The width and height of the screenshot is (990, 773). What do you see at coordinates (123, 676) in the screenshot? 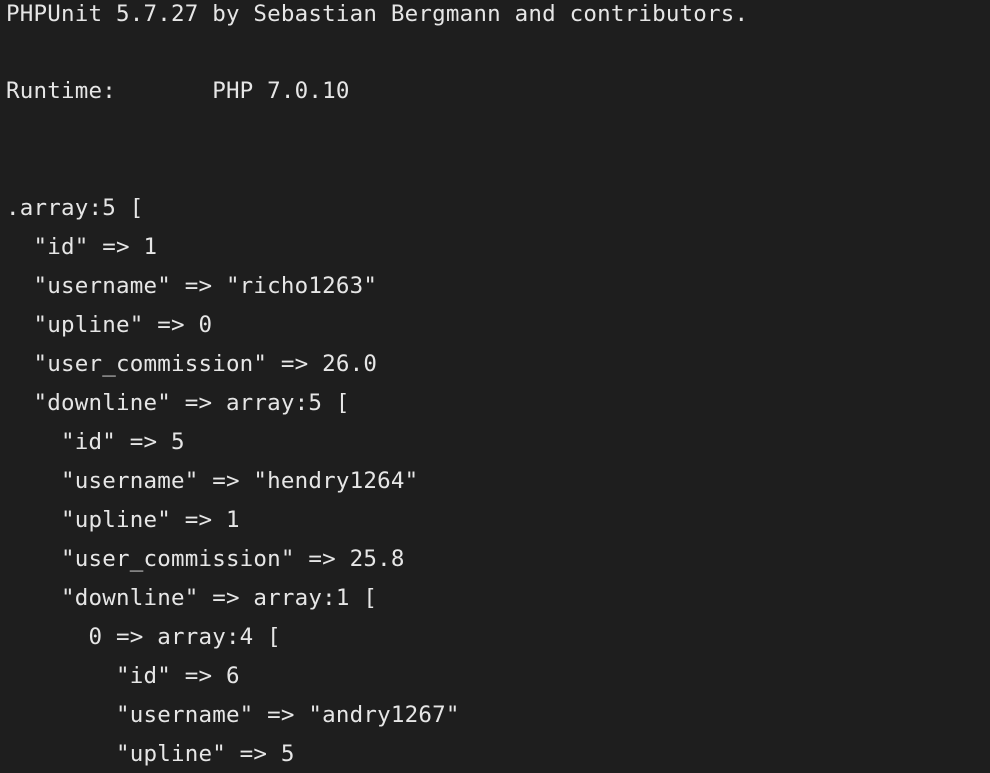
I see `dump-line: "id" => 6` at bounding box center [123, 676].